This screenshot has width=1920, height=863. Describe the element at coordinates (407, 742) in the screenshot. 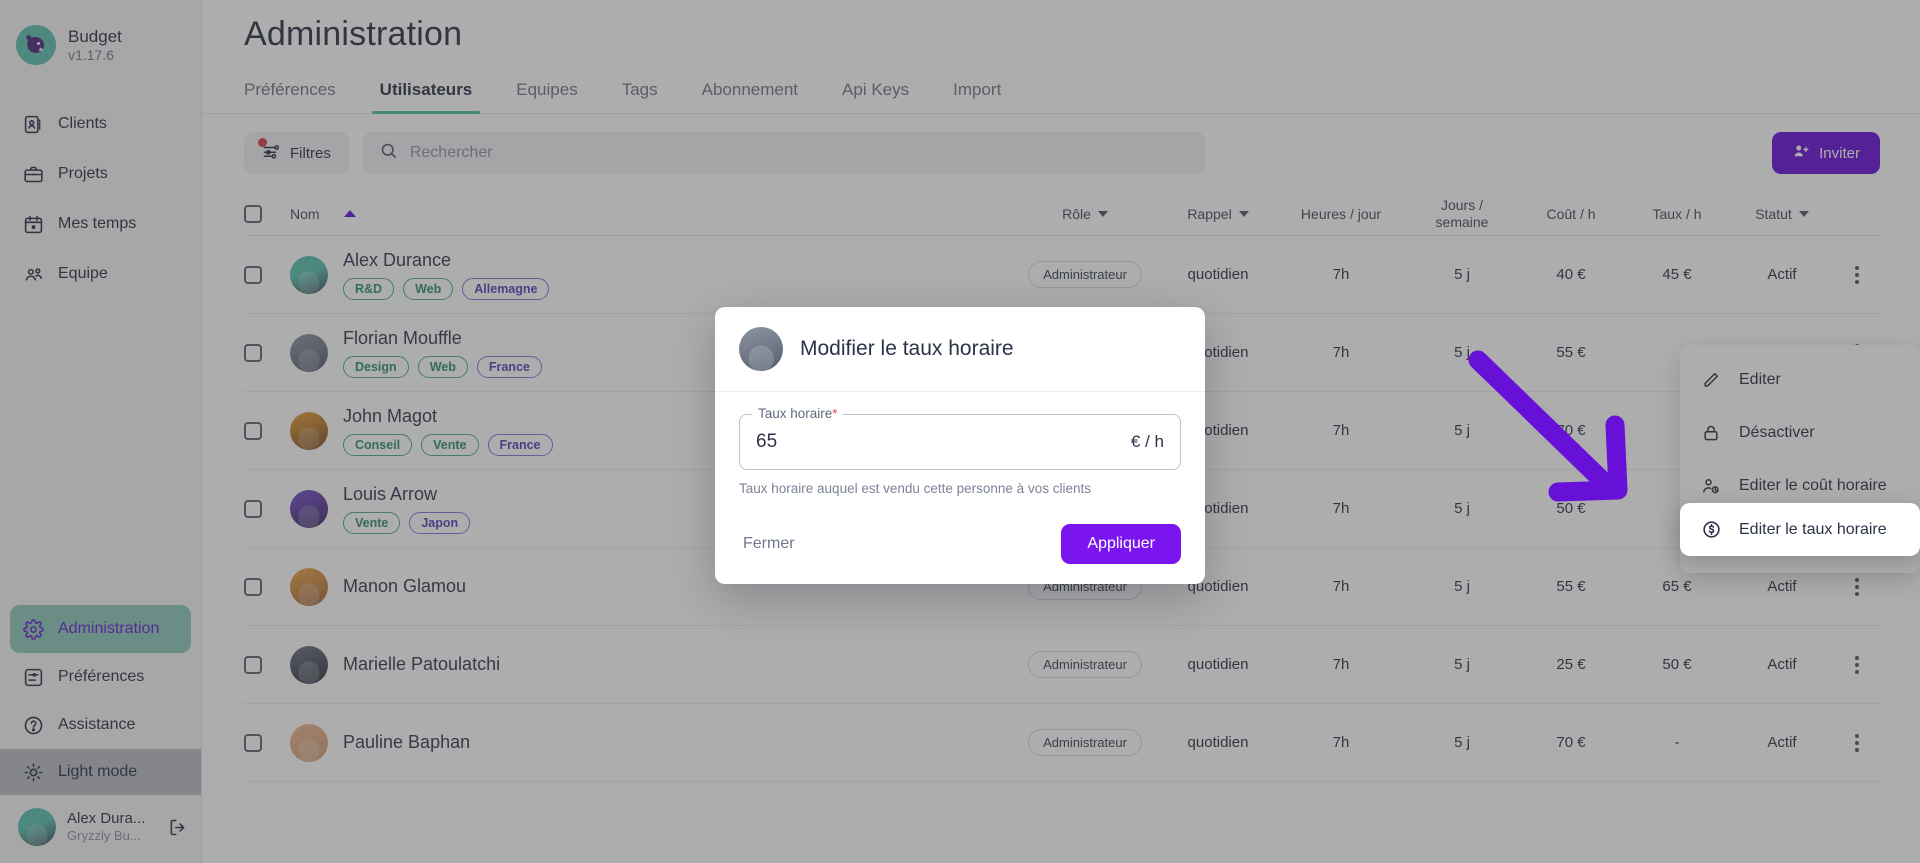

I see `user-name: Pauline Baphan` at that location.